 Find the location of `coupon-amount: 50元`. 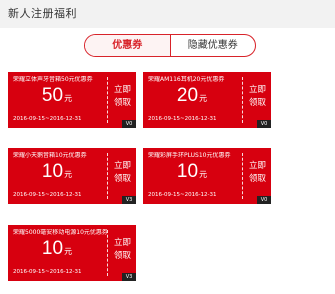

coupon-amount: 50元 is located at coordinates (57, 97).